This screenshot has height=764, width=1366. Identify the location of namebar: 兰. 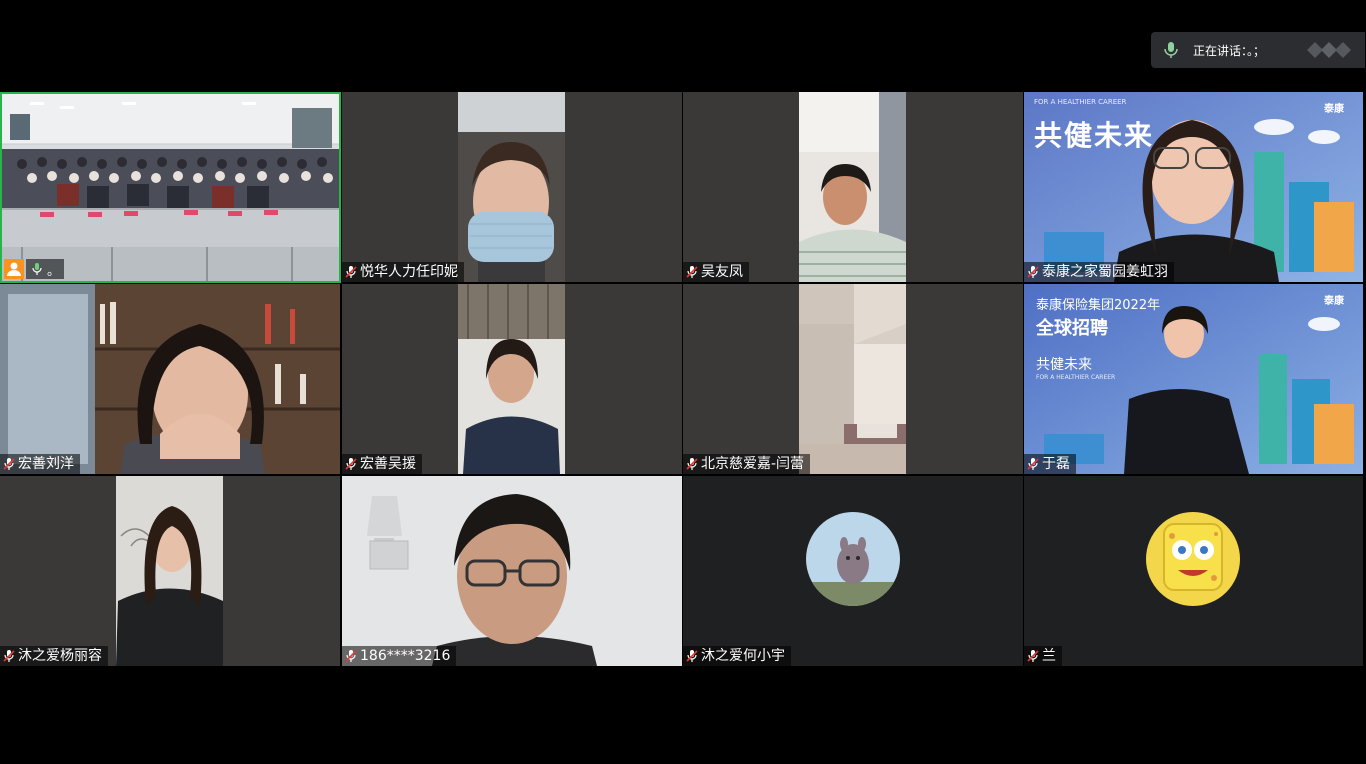
(1043, 656).